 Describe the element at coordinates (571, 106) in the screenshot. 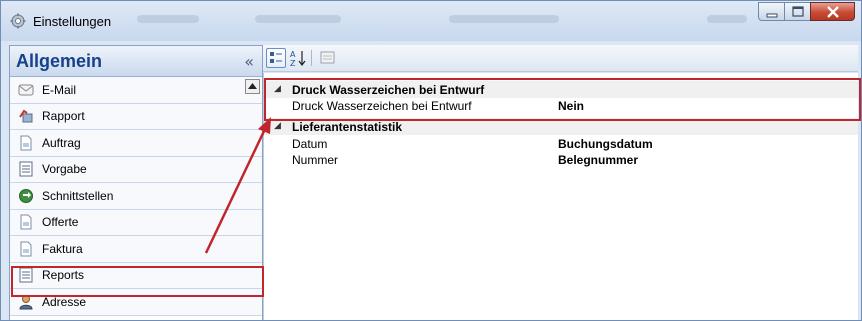

I see `property-value: Nein` at that location.